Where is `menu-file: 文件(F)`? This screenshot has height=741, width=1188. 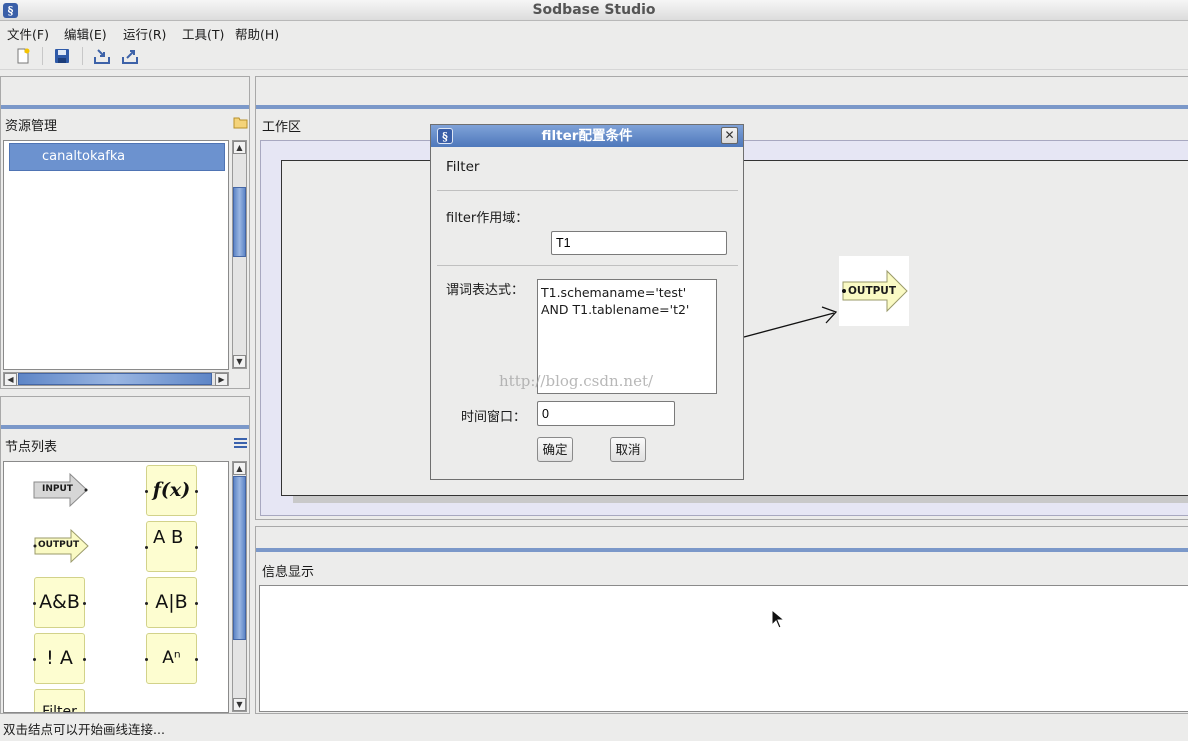 menu-file: 文件(F) is located at coordinates (28, 33).